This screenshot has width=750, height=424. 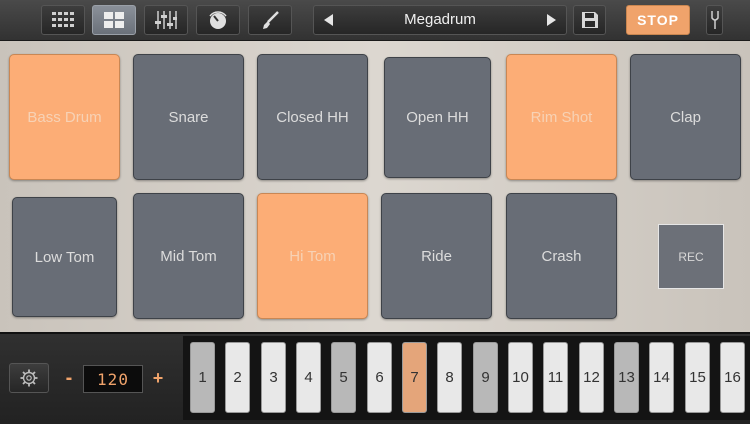 I want to click on save-icon, so click(x=589, y=20).